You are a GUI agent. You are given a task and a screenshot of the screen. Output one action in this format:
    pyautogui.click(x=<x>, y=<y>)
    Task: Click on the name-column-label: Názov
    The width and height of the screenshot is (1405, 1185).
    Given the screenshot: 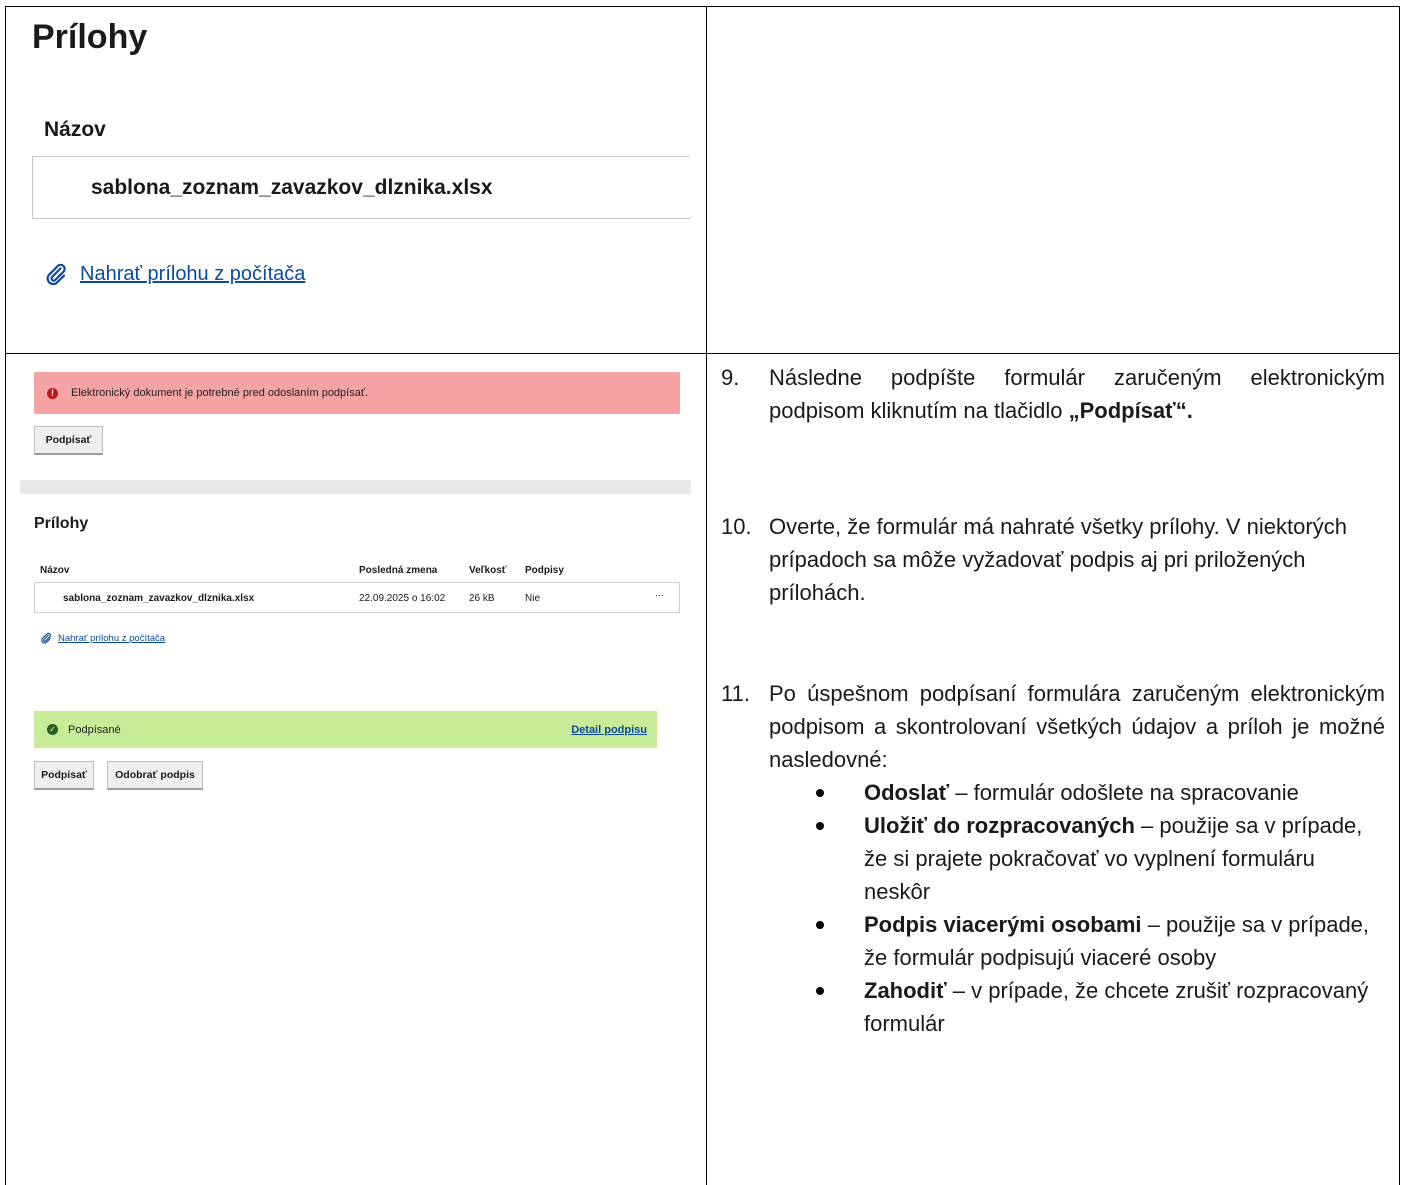 What is the action you would take?
    pyautogui.click(x=75, y=129)
    